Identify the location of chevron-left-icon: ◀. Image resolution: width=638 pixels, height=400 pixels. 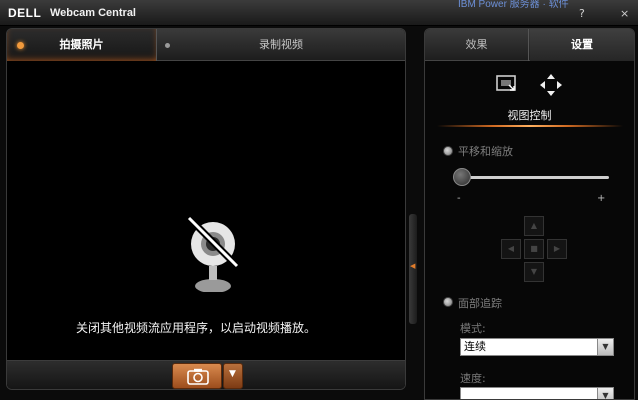
(413, 266).